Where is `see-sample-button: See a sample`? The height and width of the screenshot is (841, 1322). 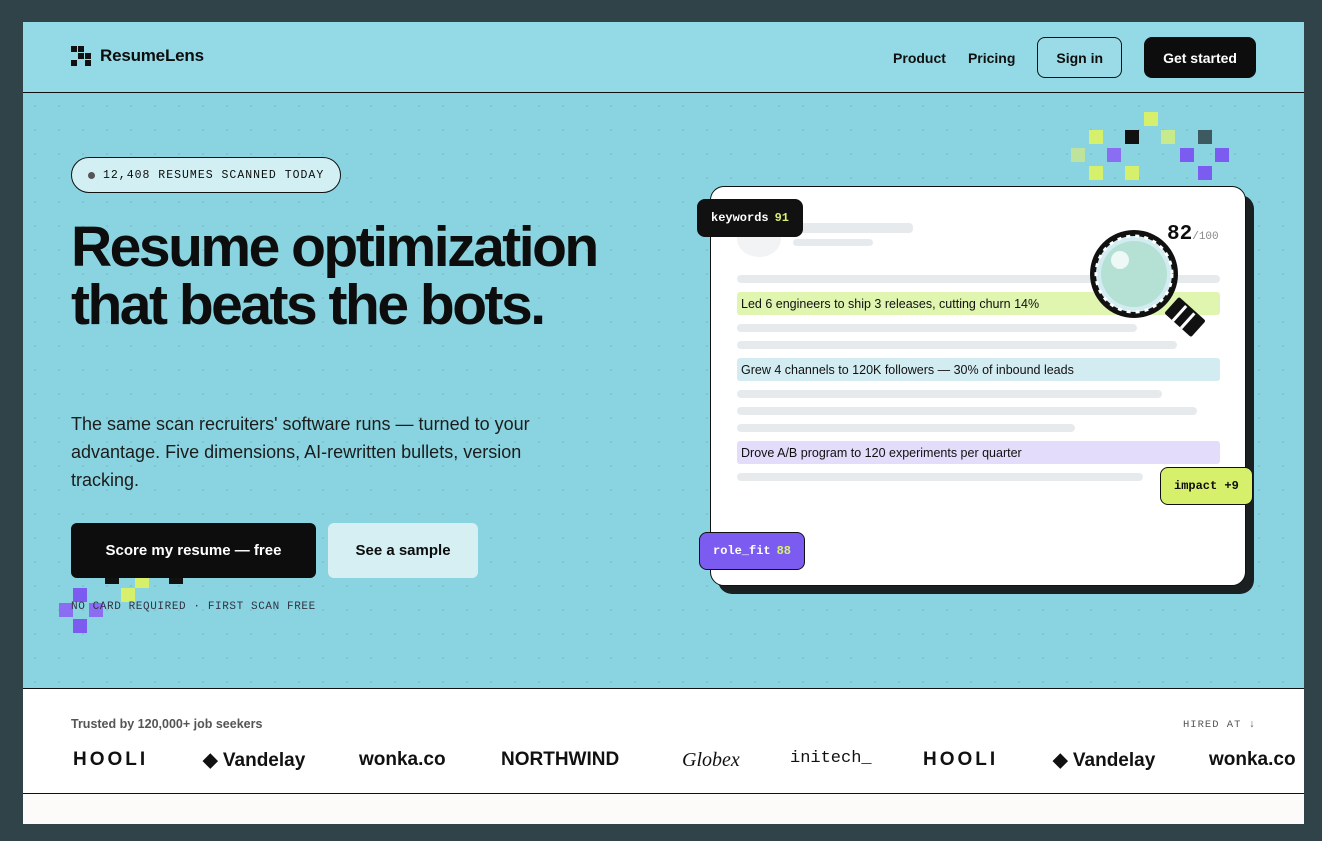 see-sample-button: See a sample is located at coordinates (403, 550).